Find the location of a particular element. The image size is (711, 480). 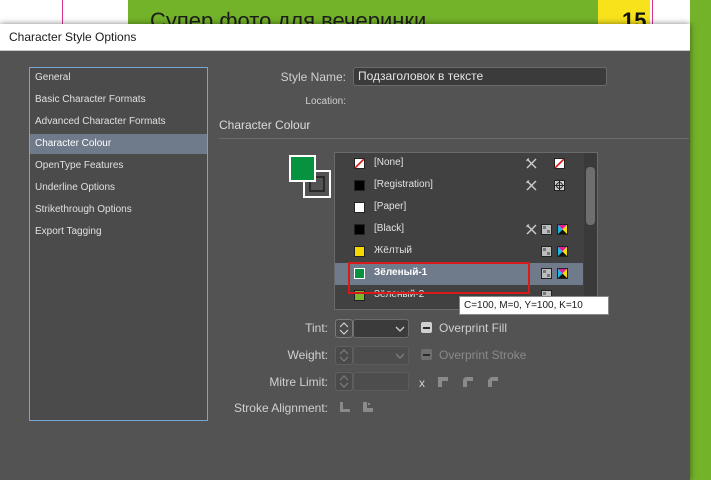

stroke-alignment-label: Stroke Alignment: is located at coordinates (280, 408).